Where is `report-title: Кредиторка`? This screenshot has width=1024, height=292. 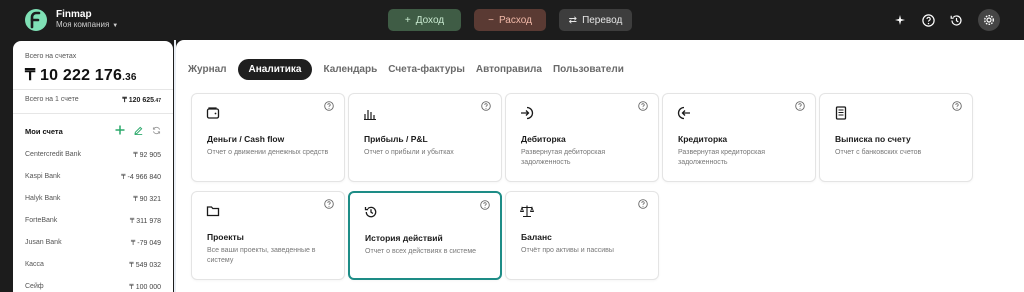
report-title: Кредиторка is located at coordinates (703, 139).